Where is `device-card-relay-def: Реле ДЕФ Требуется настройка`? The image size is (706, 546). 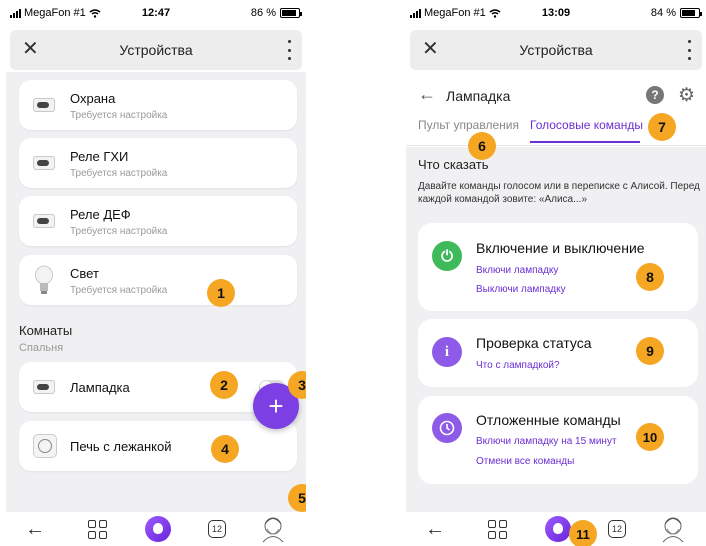 device-card-relay-def: Реле ДЕФ Требуется настройка is located at coordinates (158, 221).